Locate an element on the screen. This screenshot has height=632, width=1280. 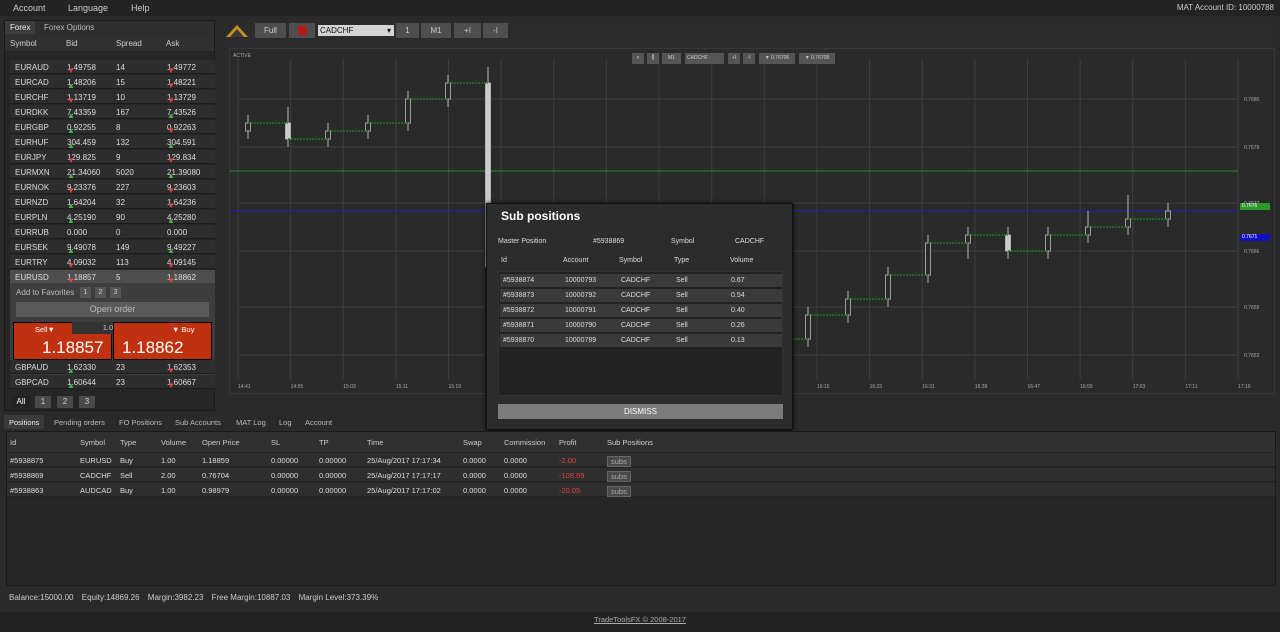
quote-row-eurjpy: EURJPY ▼ 129.825 9 ▼ 129.834 is located at coordinates (112, 157).